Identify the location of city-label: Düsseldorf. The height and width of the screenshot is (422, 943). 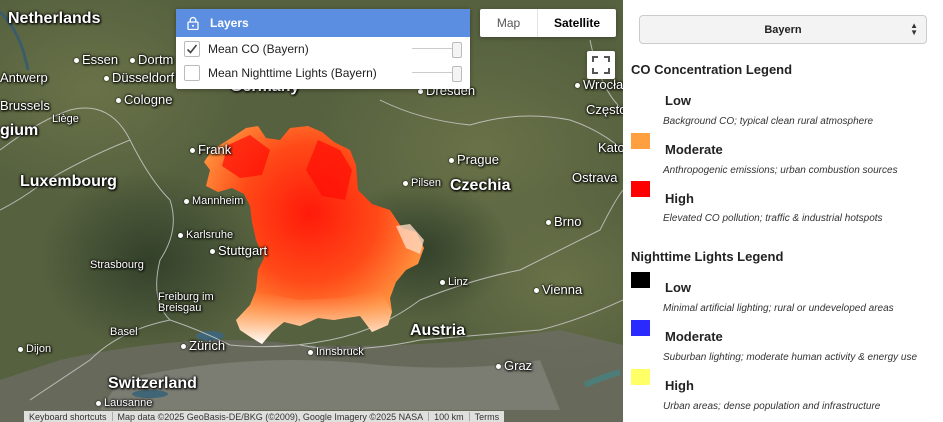
(139, 77).